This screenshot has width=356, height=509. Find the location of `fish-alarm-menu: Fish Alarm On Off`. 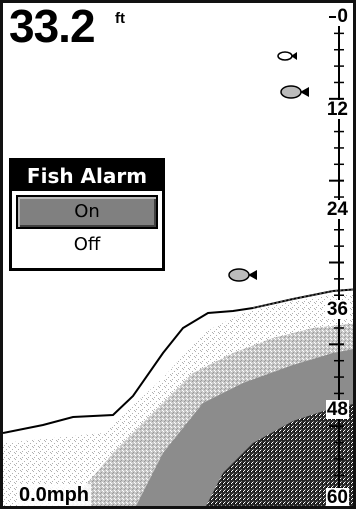

fish-alarm-menu: Fish Alarm On Off is located at coordinates (87, 214).